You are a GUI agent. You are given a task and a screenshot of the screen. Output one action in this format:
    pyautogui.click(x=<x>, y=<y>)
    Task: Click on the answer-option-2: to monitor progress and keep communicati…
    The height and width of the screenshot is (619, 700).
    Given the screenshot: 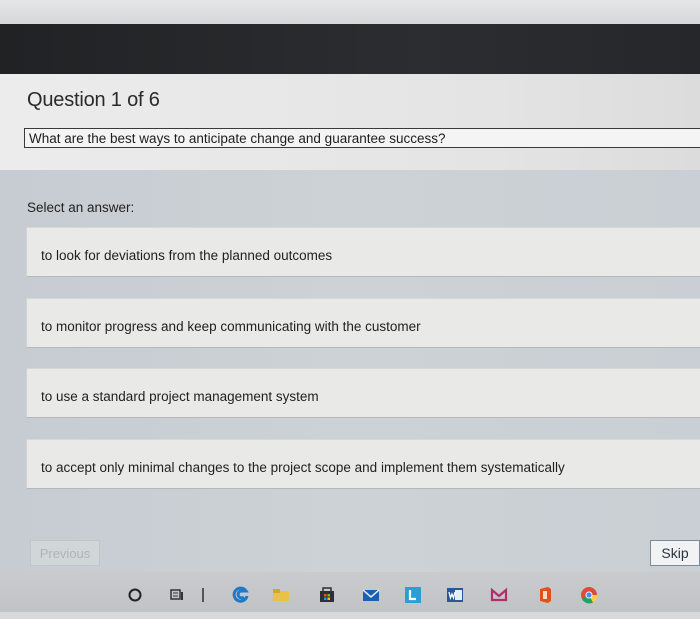 What is the action you would take?
    pyautogui.click(x=363, y=323)
    